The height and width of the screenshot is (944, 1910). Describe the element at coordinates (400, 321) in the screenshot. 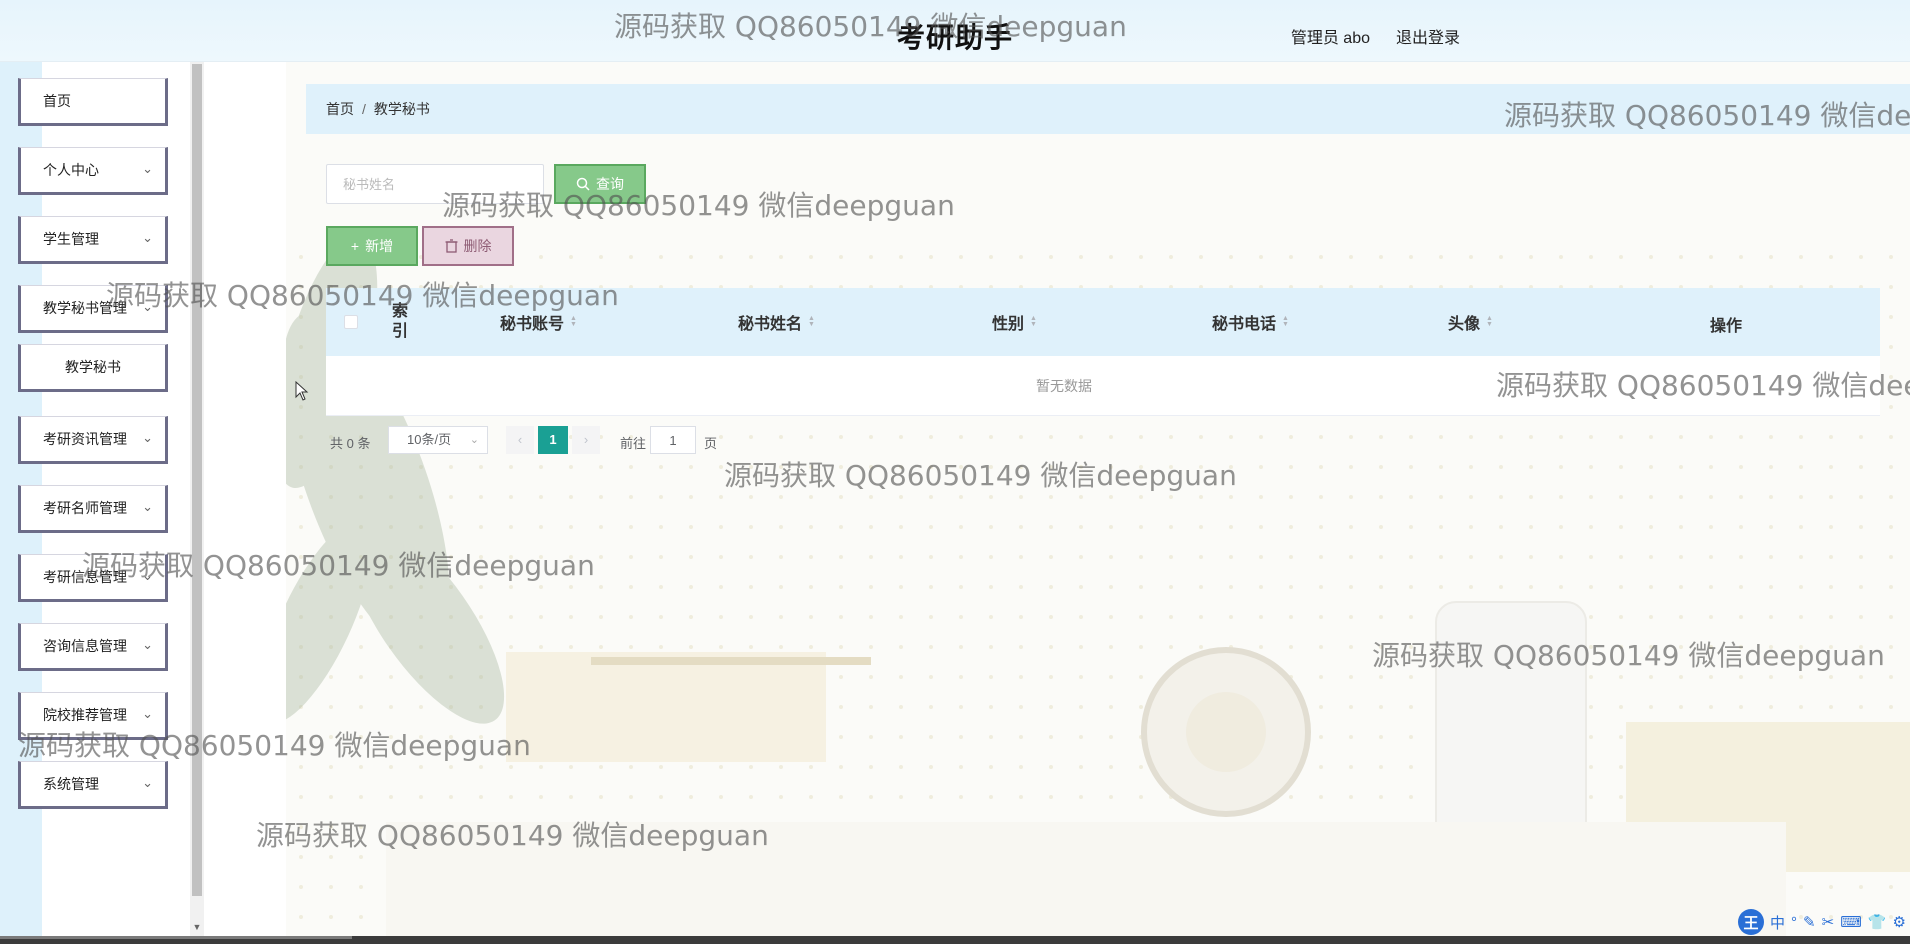

I see `column-header-label: 索引` at that location.